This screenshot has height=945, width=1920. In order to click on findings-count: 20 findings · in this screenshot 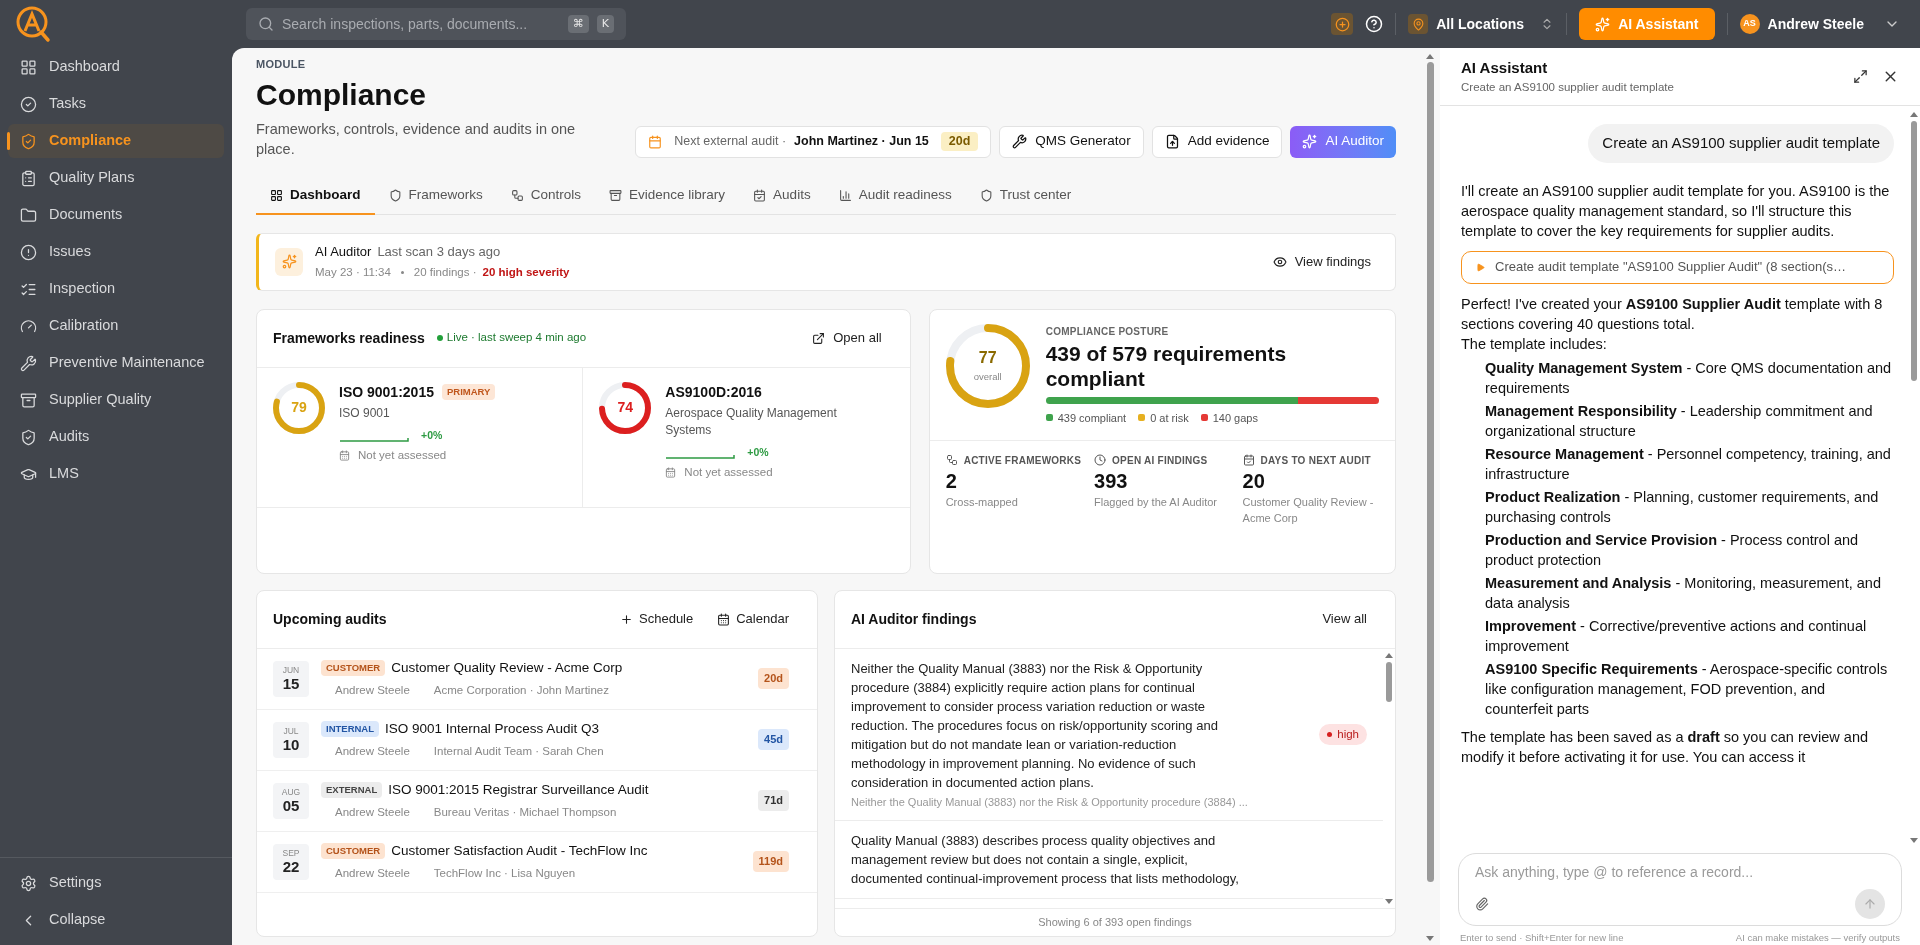, I will do `click(445, 272)`.